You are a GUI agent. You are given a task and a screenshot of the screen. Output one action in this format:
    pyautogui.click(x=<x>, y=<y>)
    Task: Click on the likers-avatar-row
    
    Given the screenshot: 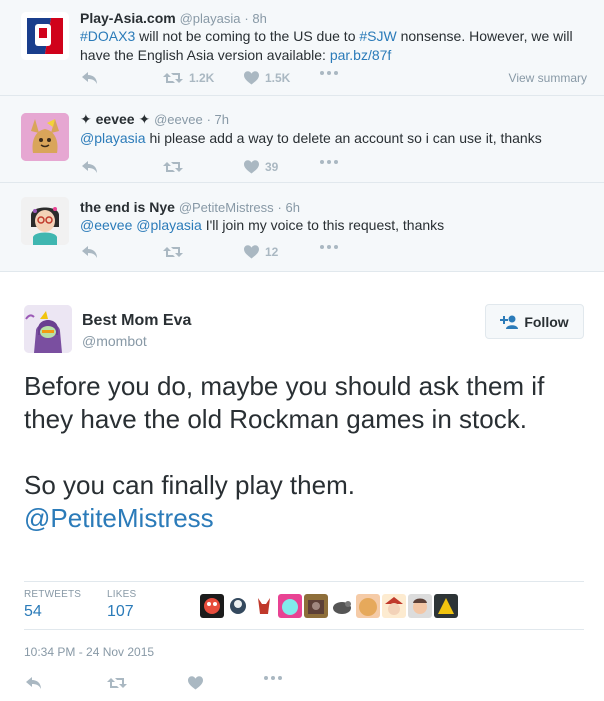 What is the action you would take?
    pyautogui.click(x=330, y=606)
    